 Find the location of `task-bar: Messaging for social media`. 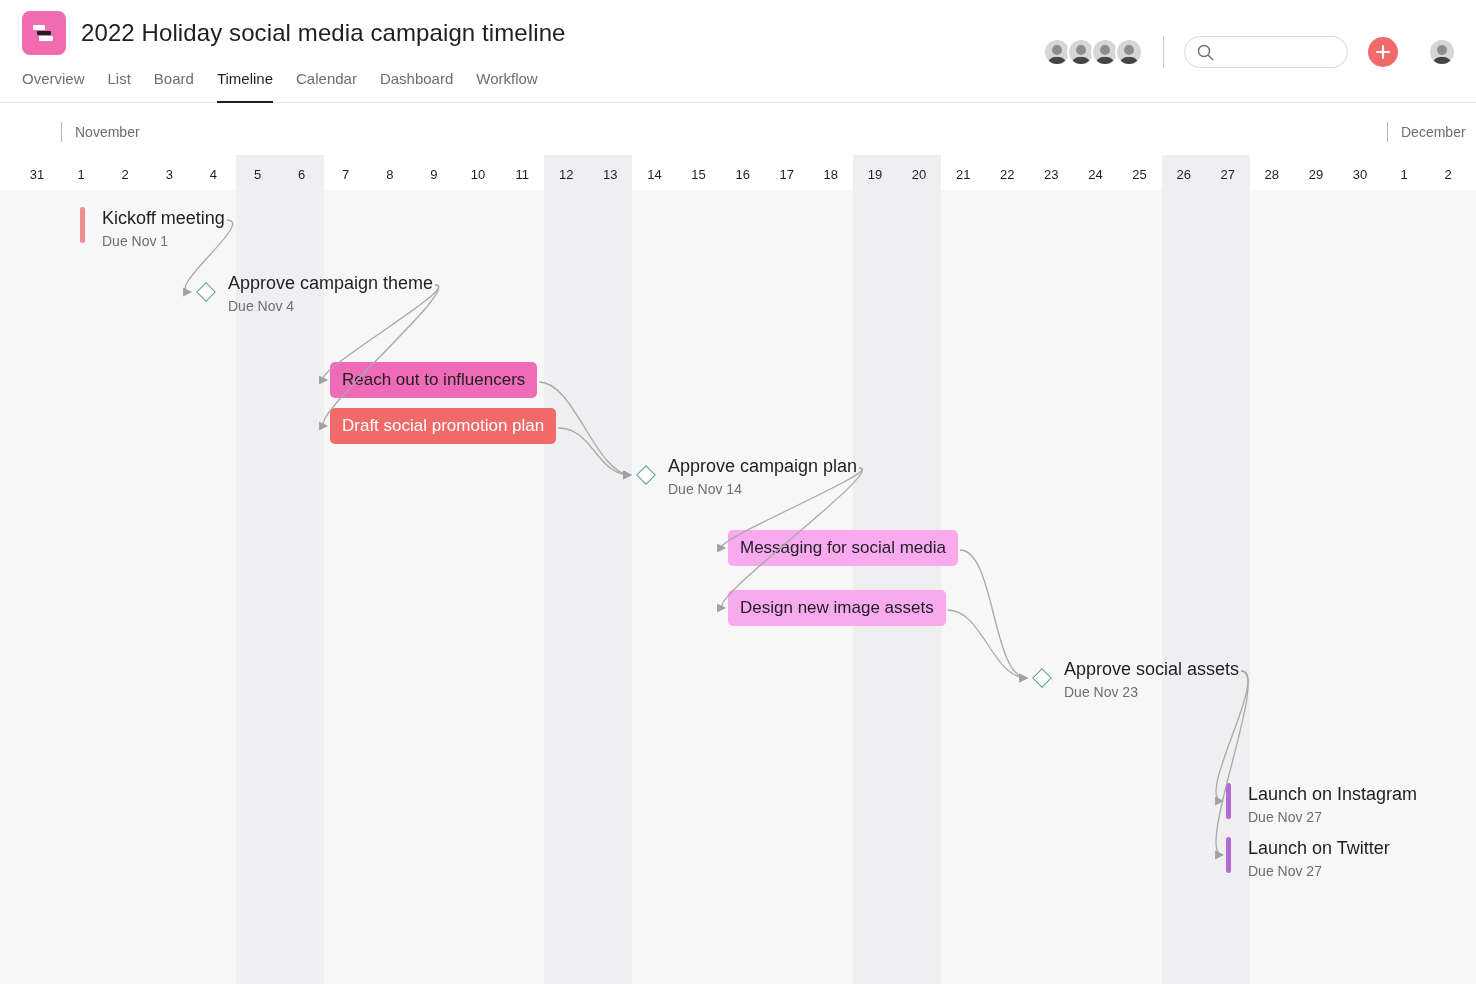

task-bar: Messaging for social media is located at coordinates (843, 548).